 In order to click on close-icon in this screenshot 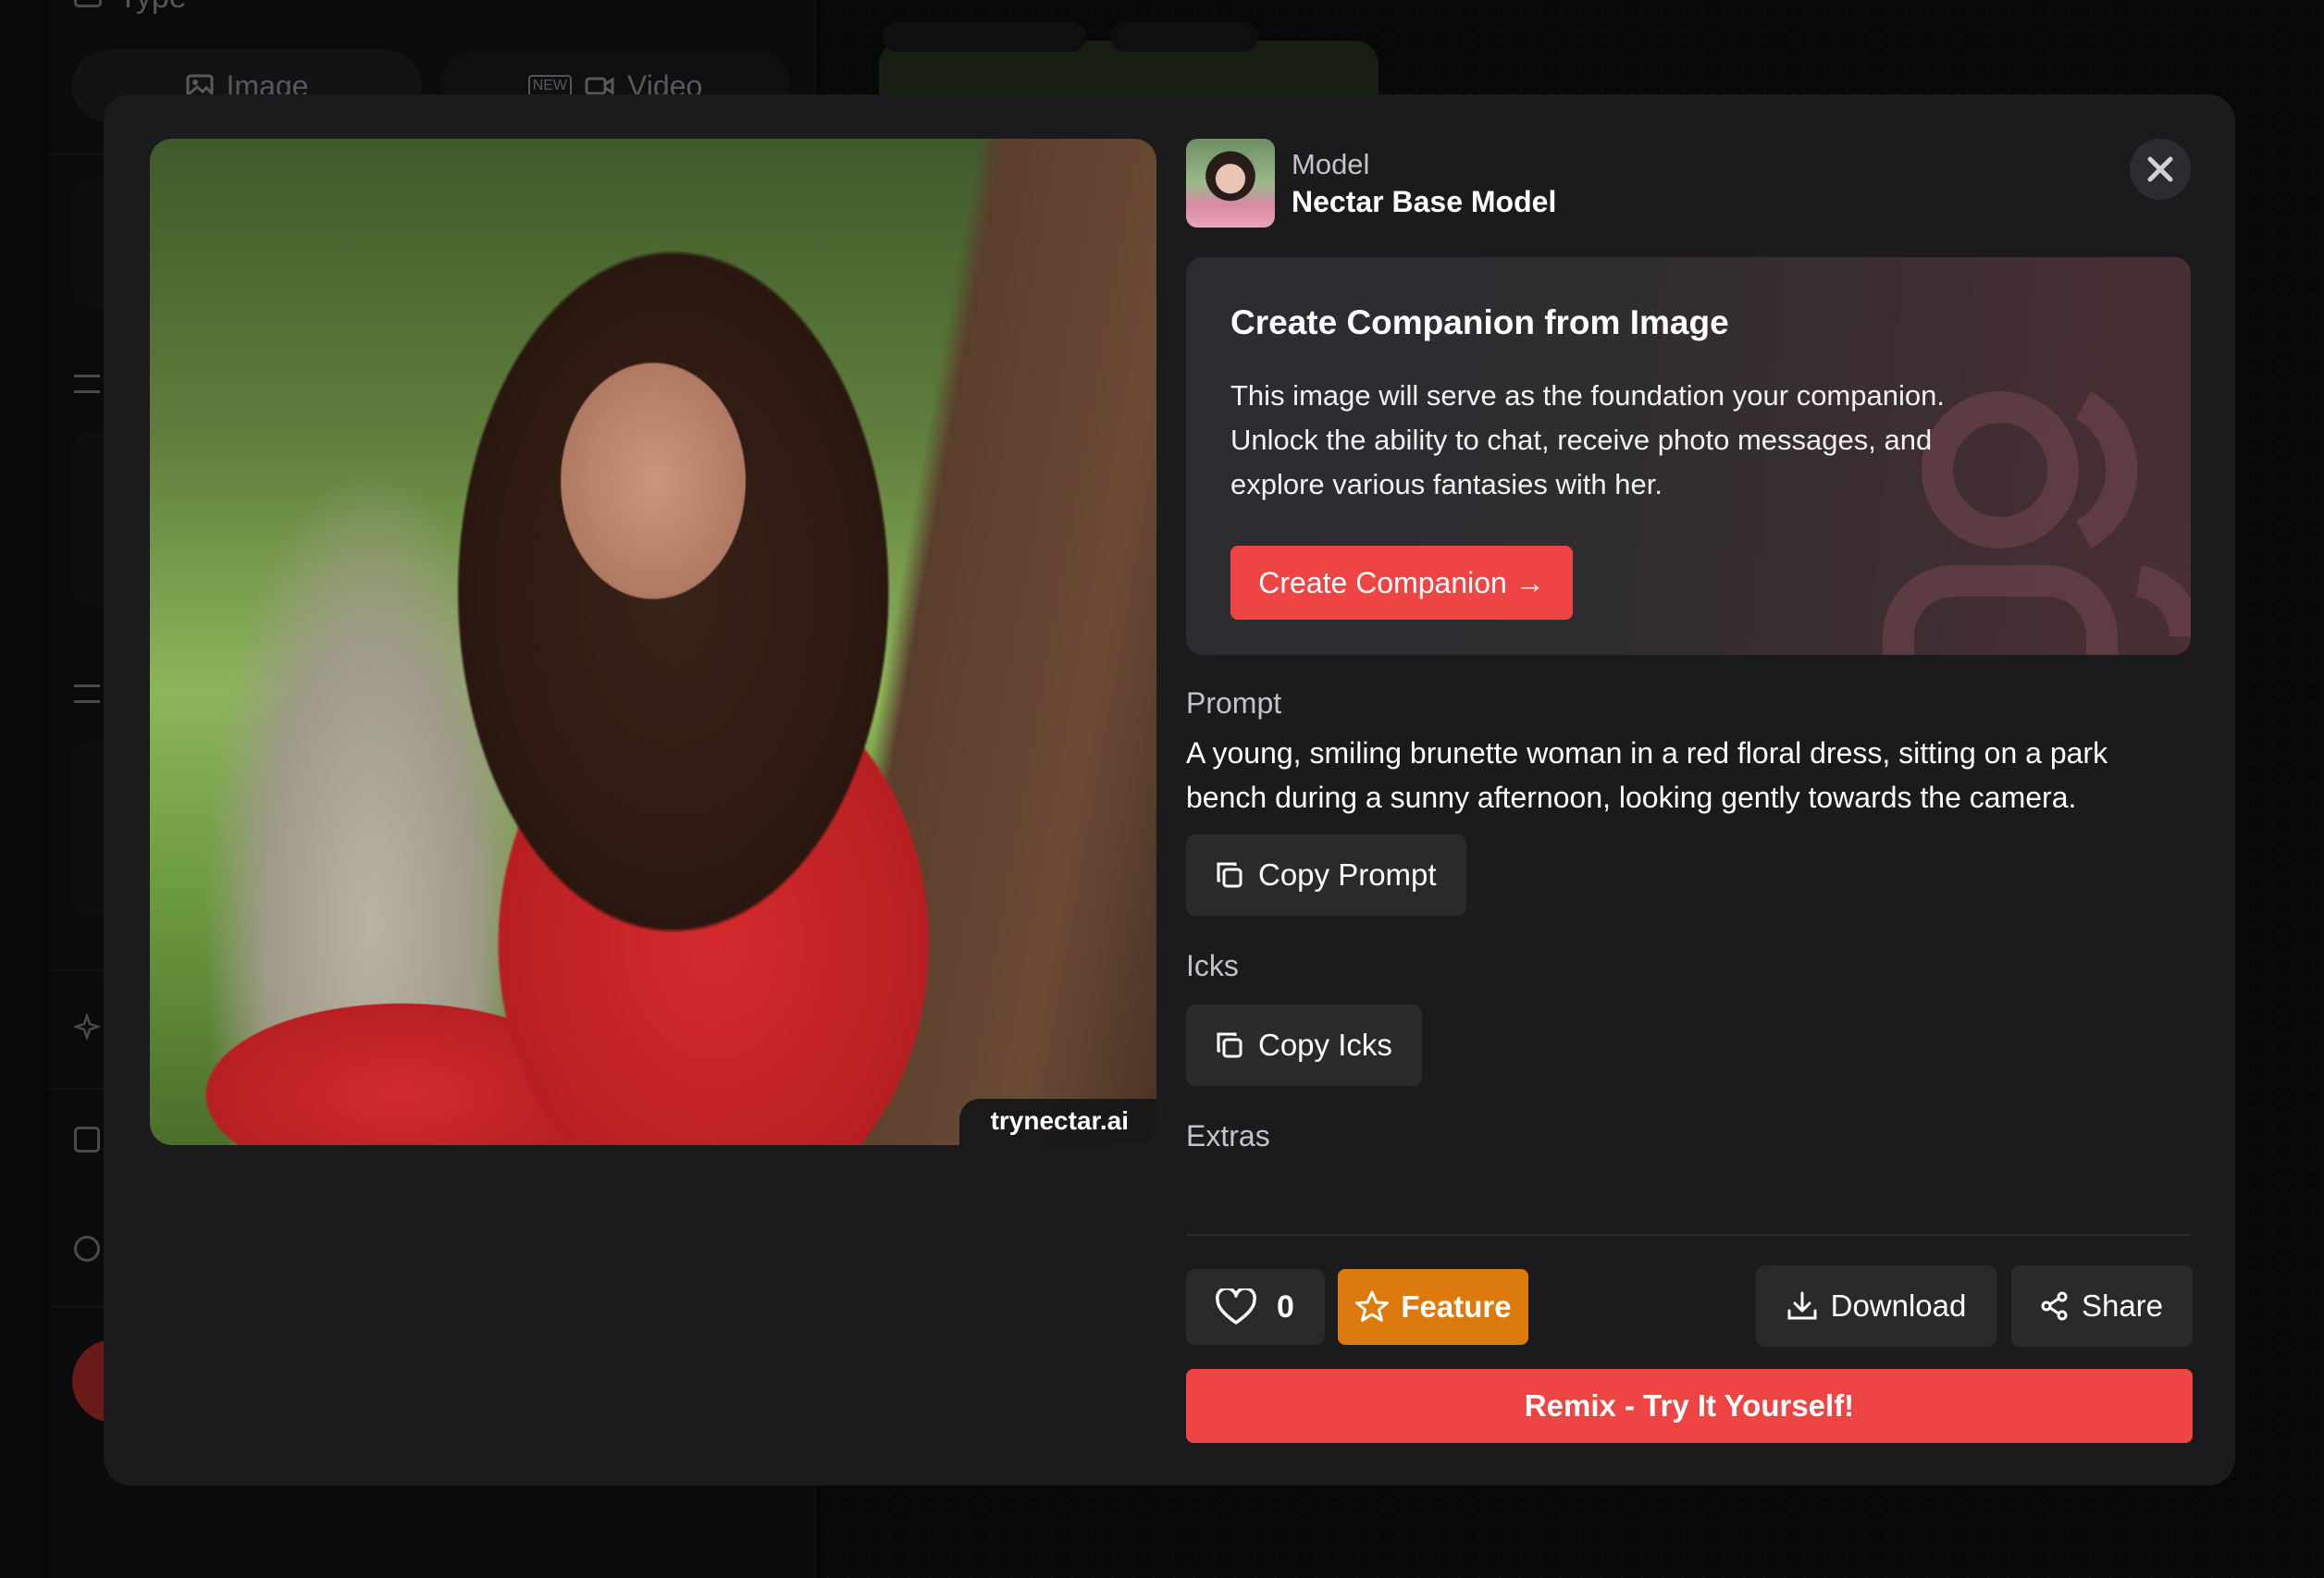, I will do `click(2160, 169)`.